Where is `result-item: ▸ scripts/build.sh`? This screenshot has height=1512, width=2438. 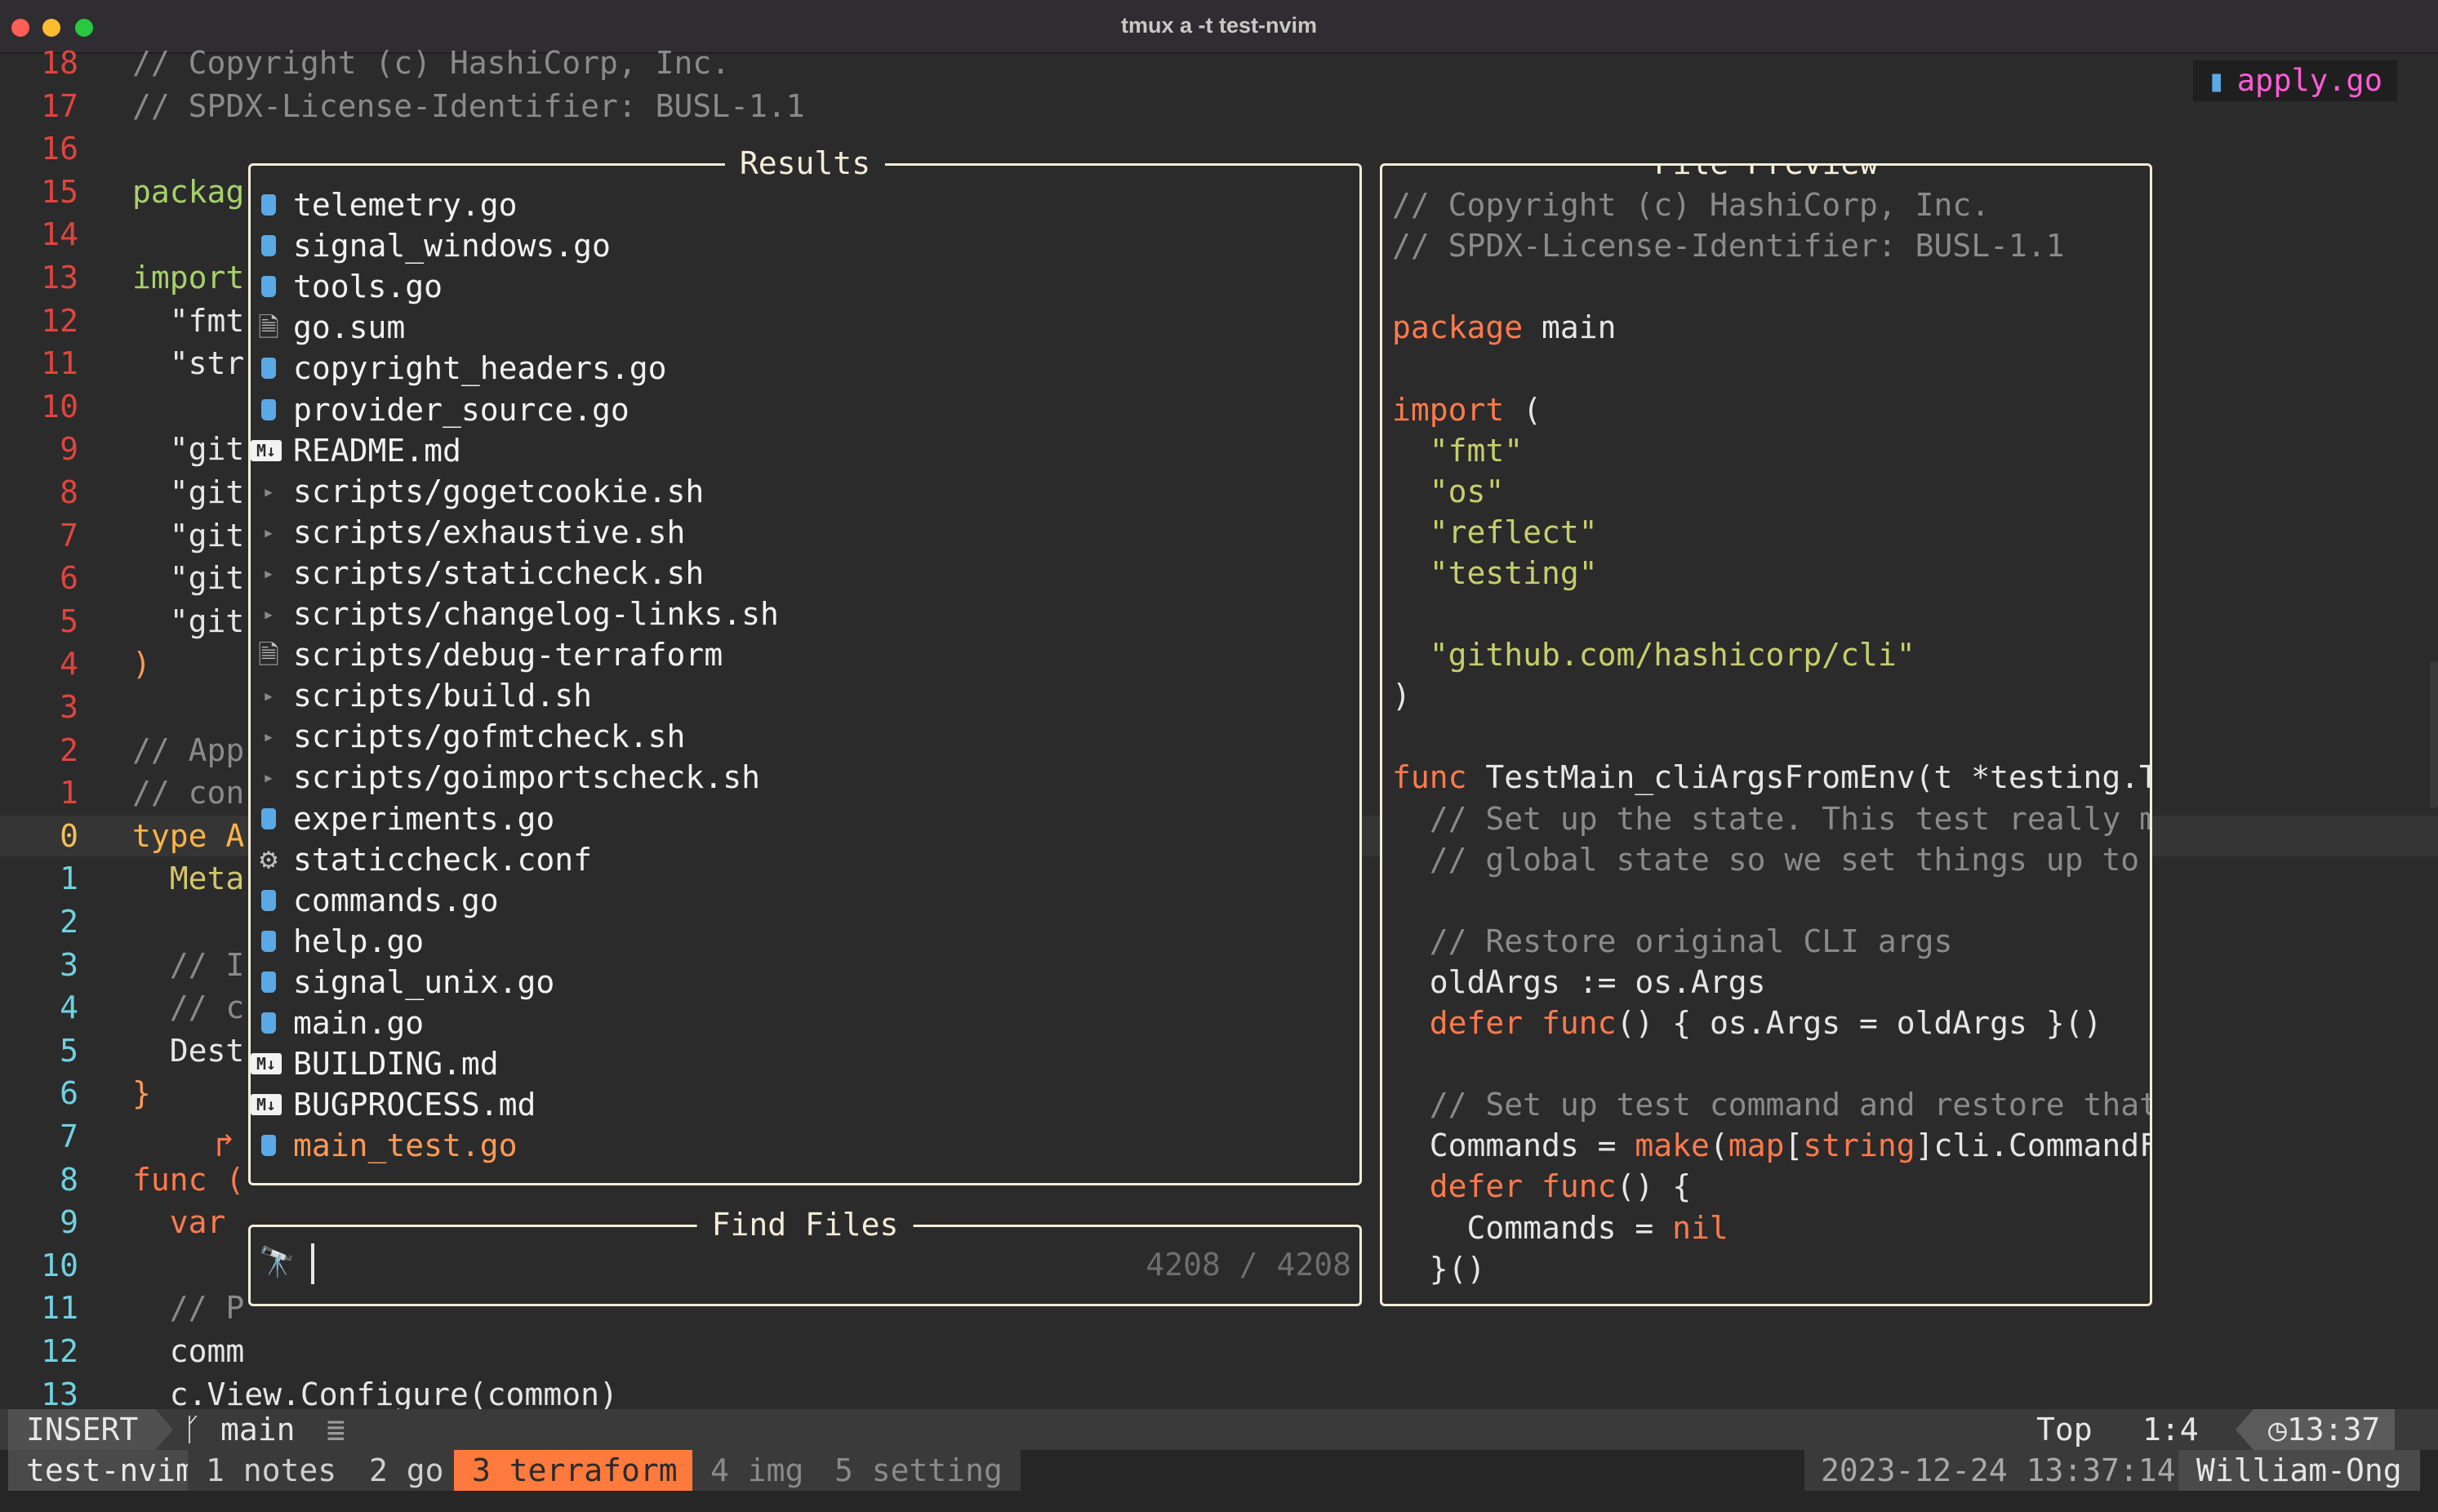 result-item: ▸ scripts/build.sh is located at coordinates (428, 696).